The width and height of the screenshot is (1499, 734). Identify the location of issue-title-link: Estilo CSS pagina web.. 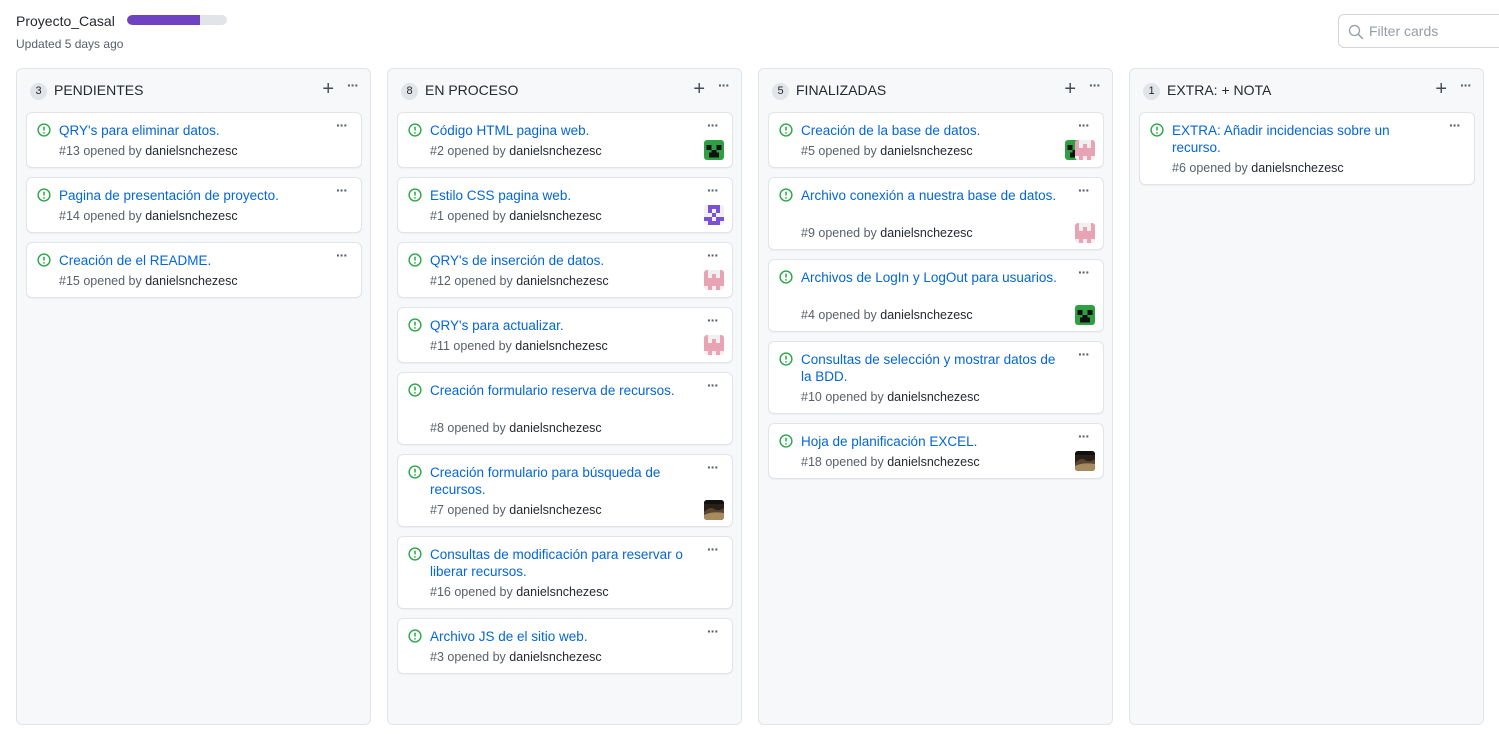
(559, 195).